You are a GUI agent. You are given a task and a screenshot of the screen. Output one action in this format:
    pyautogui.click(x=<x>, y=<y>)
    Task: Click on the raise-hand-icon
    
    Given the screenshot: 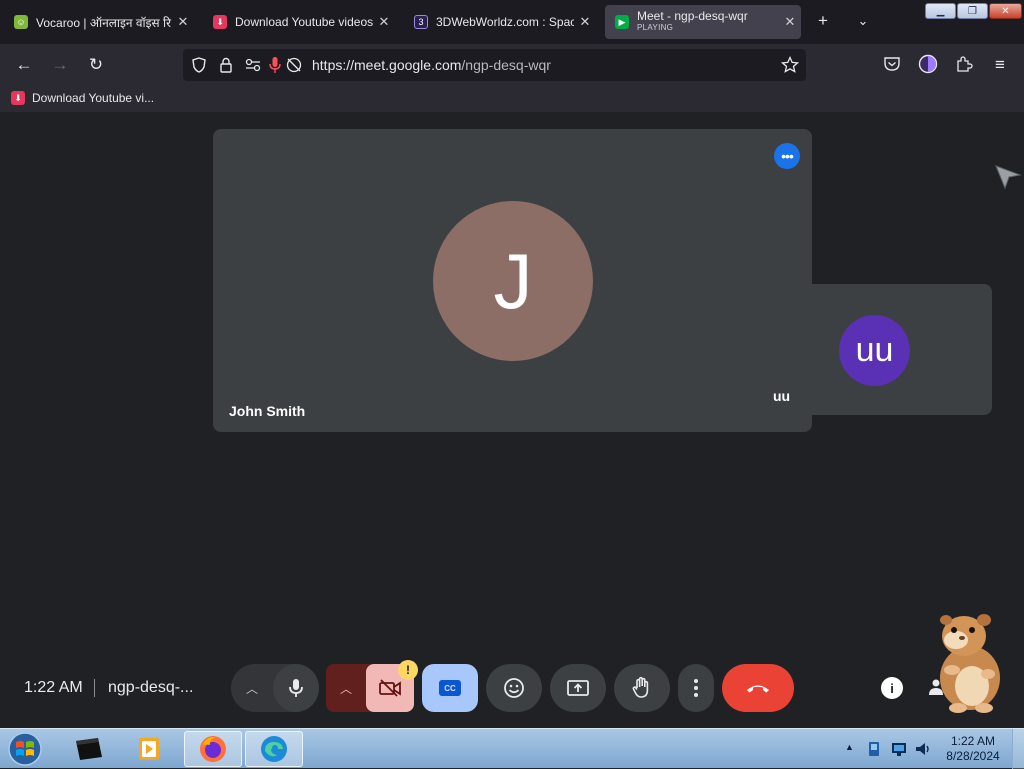 What is the action you would take?
    pyautogui.click(x=640, y=687)
    